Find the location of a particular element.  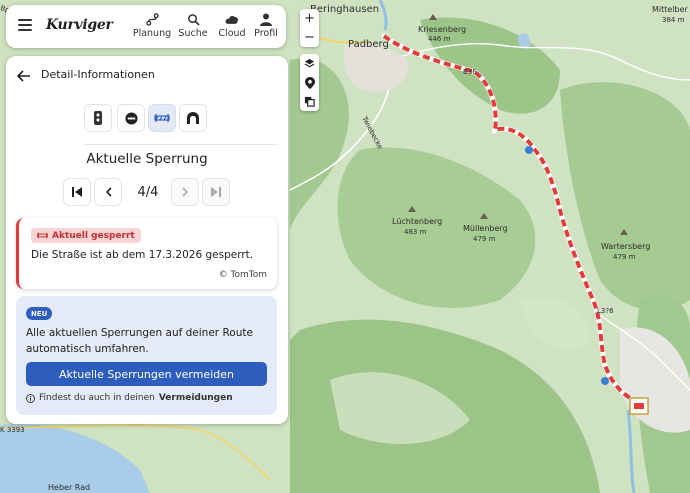

section-title: Aktuelle Sperrung is located at coordinates (147, 159).